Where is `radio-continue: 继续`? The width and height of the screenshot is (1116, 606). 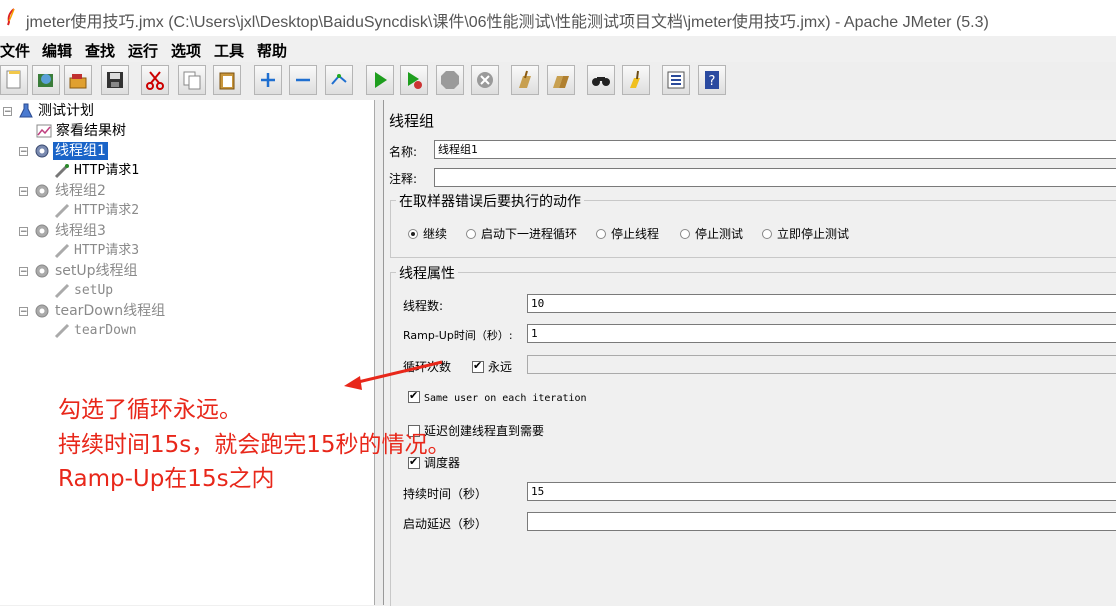
radio-continue: 继续 is located at coordinates (427, 233).